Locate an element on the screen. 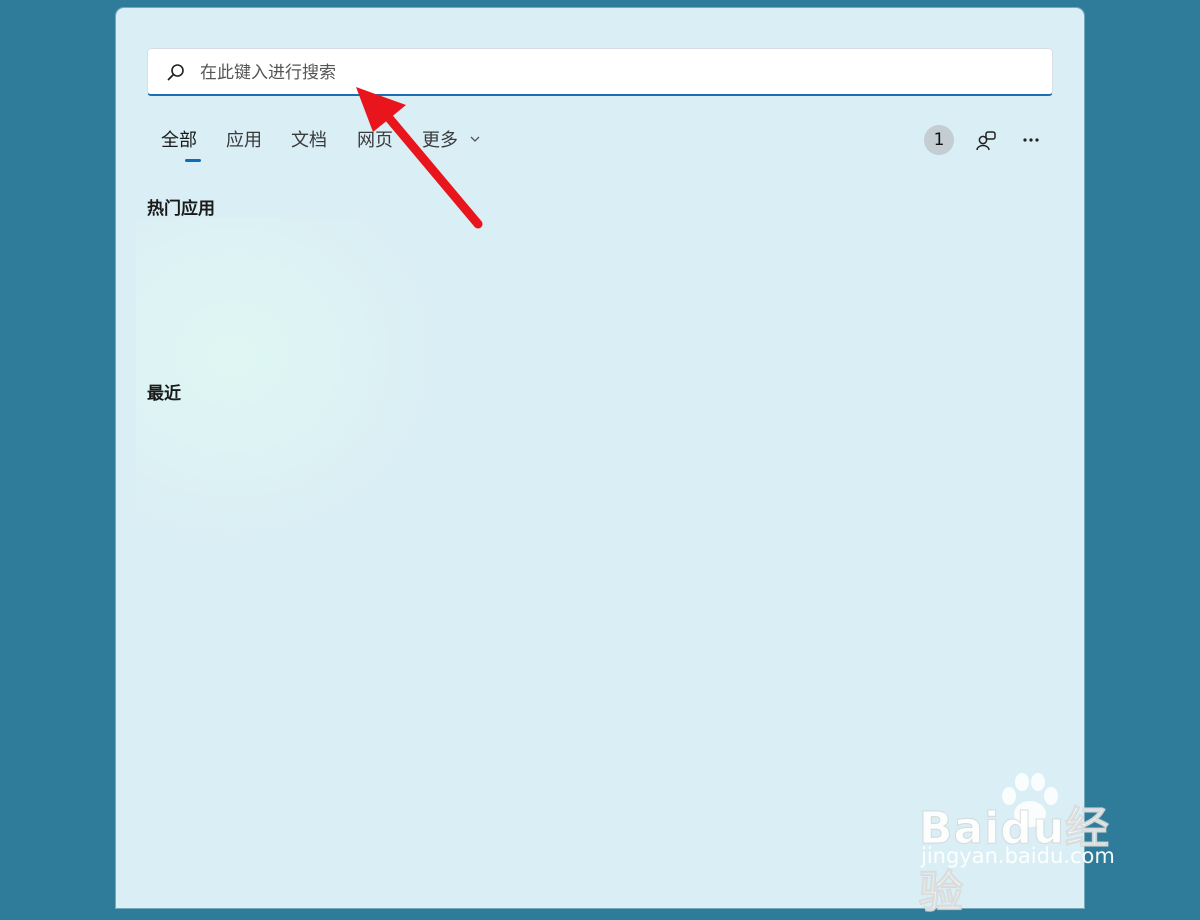 The image size is (1200, 920). tab-label: 网页 is located at coordinates (375, 140).